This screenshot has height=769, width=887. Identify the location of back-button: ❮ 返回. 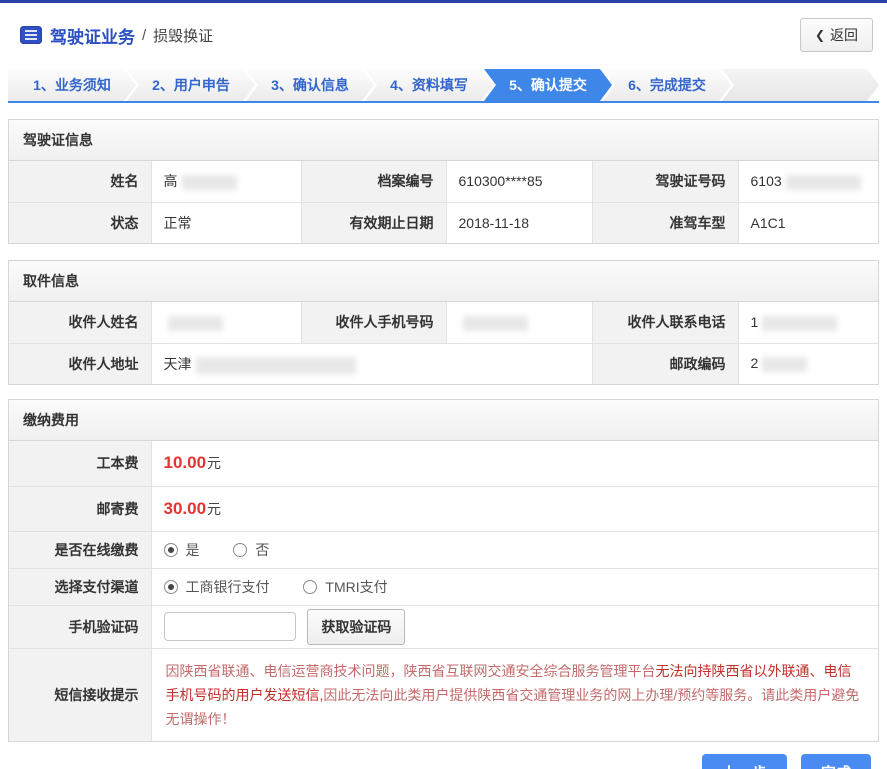
(836, 35).